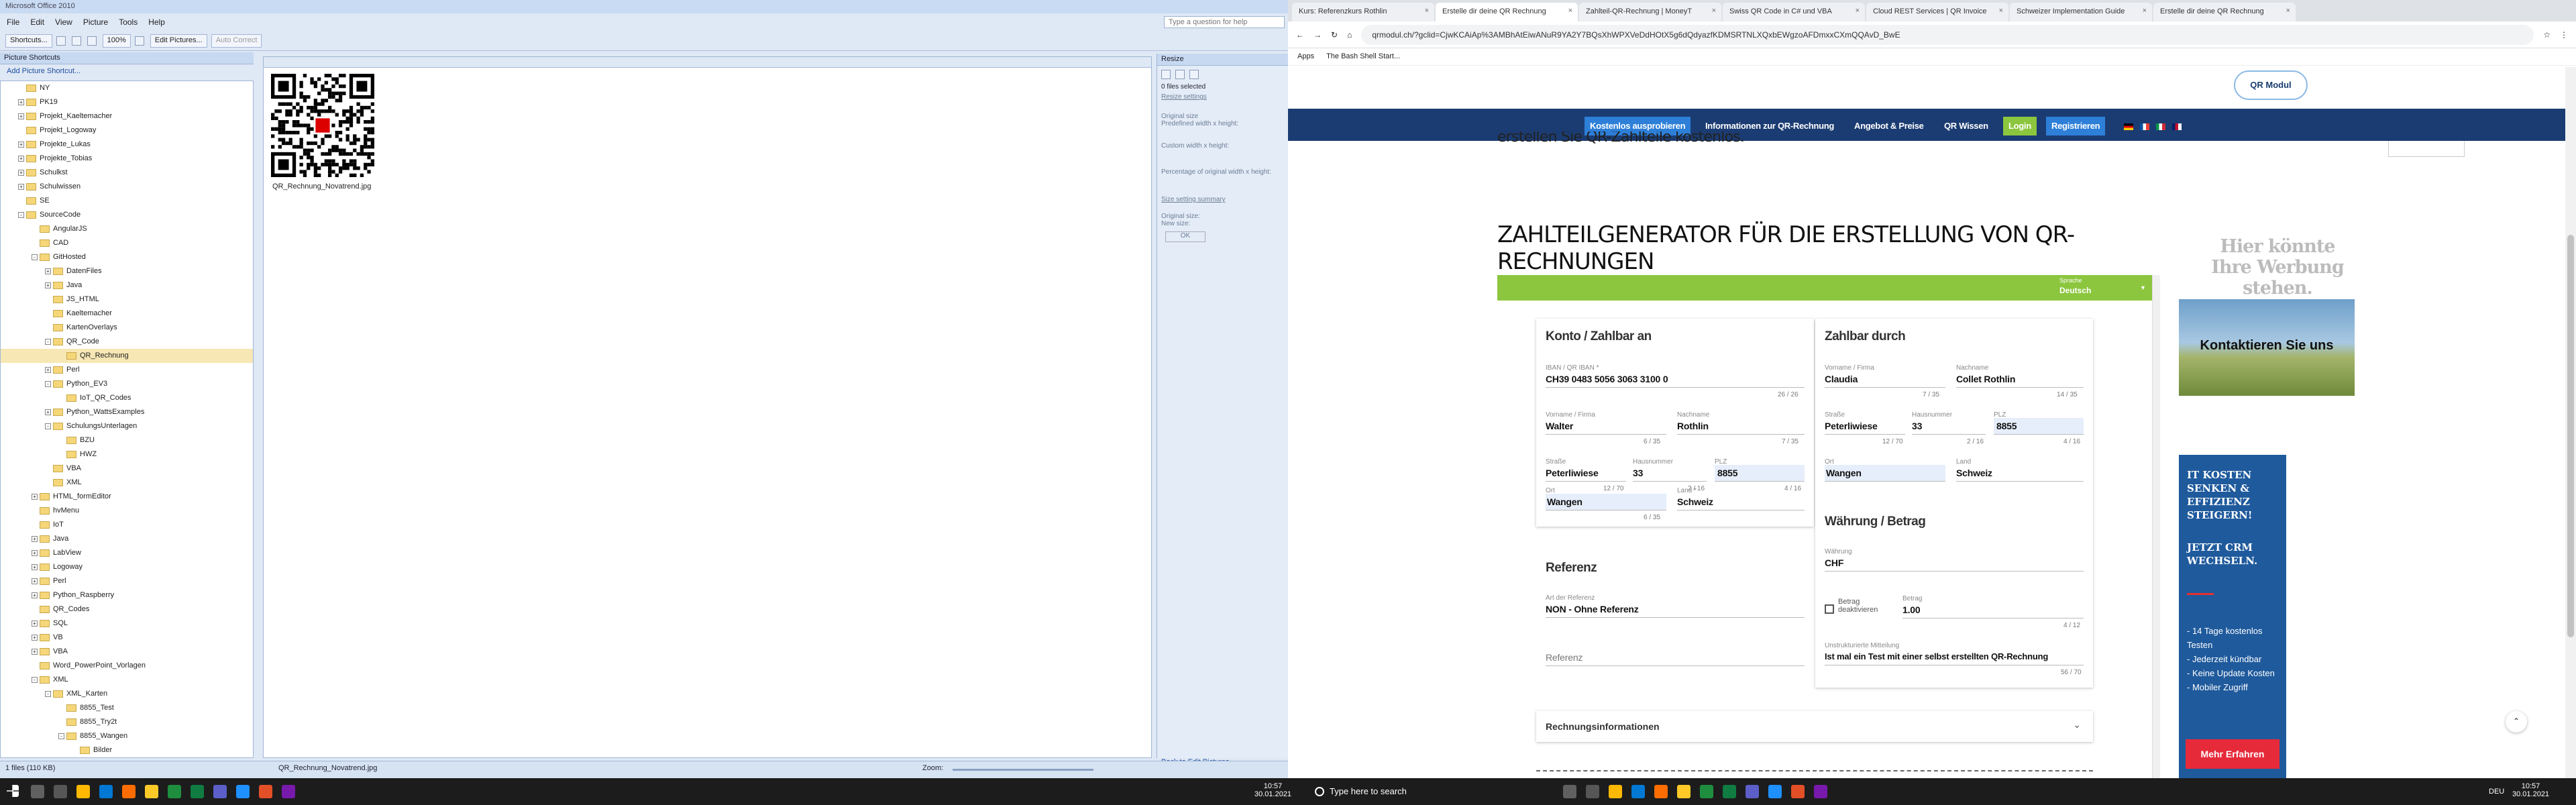 The width and height of the screenshot is (2576, 805). What do you see at coordinates (1592, 609) in the screenshot?
I see `art-referenz-select: NON - Ohne Referenz` at bounding box center [1592, 609].